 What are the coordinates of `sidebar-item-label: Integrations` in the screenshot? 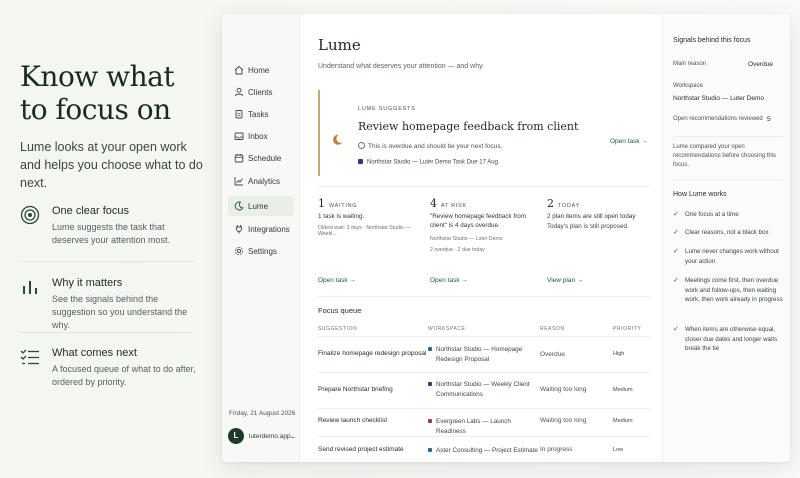 It's located at (269, 229).